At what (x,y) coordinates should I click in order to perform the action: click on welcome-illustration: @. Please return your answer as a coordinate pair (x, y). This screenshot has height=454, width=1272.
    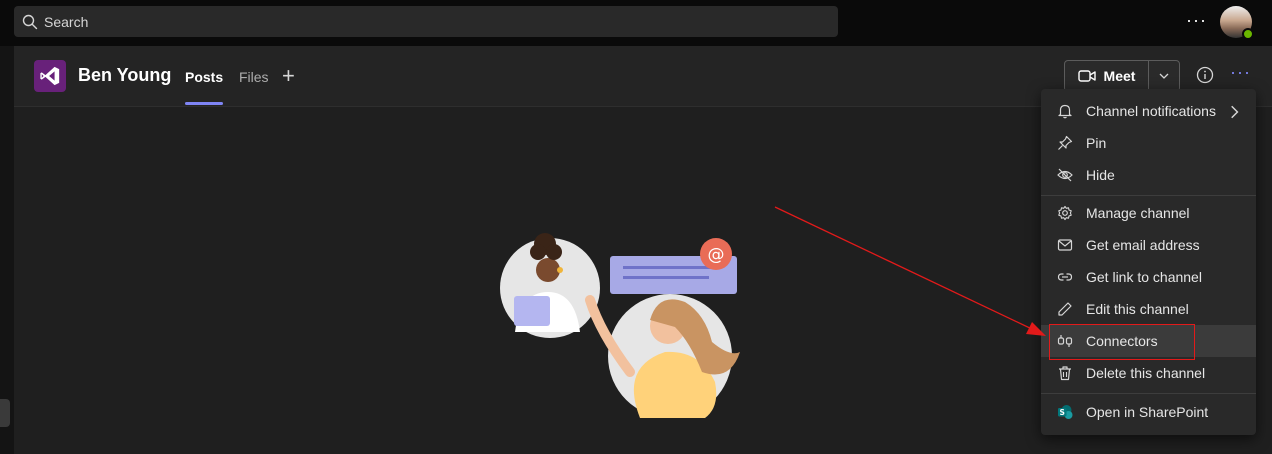
    Looking at the image, I should click on (620, 325).